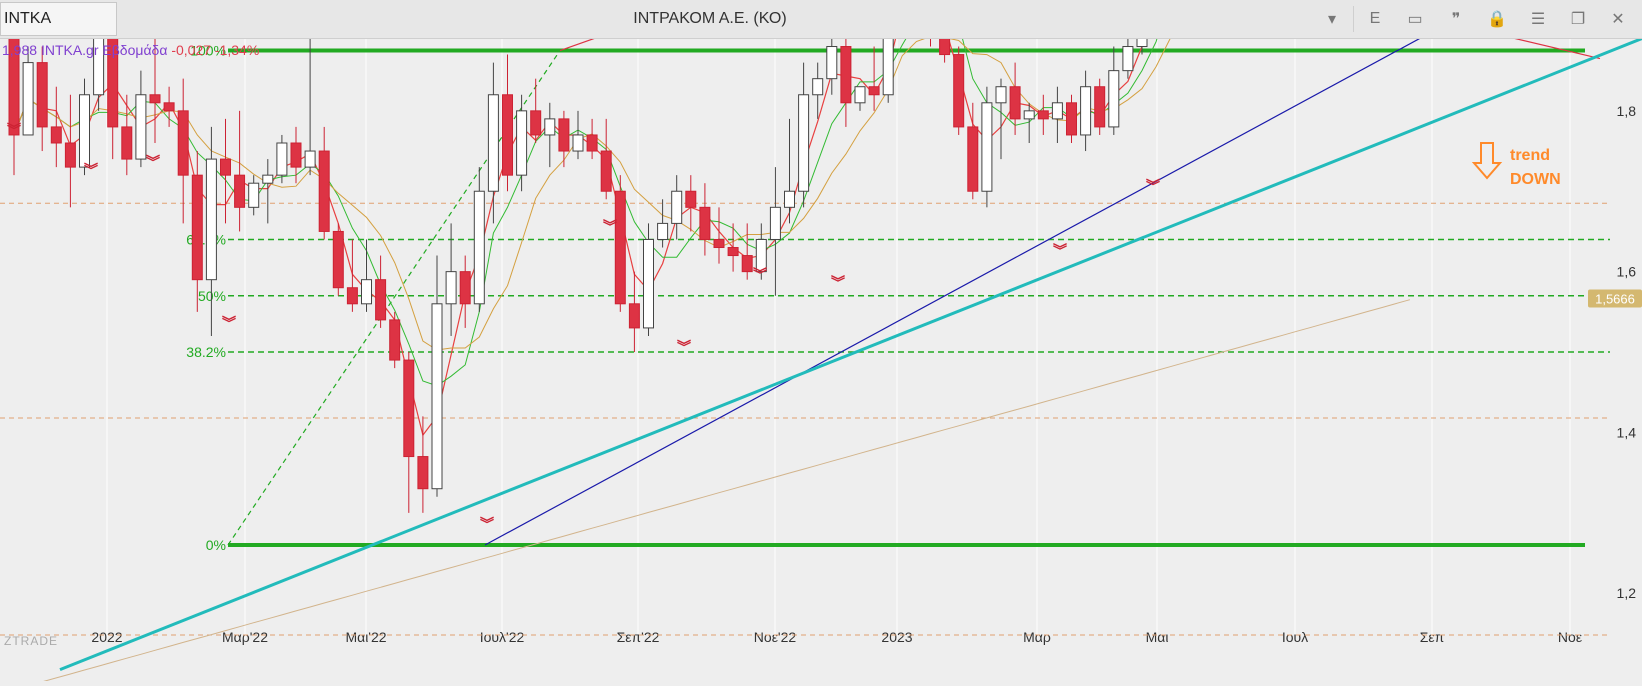 The height and width of the screenshot is (686, 1642). I want to click on info-price: 1,988, so click(20, 50).